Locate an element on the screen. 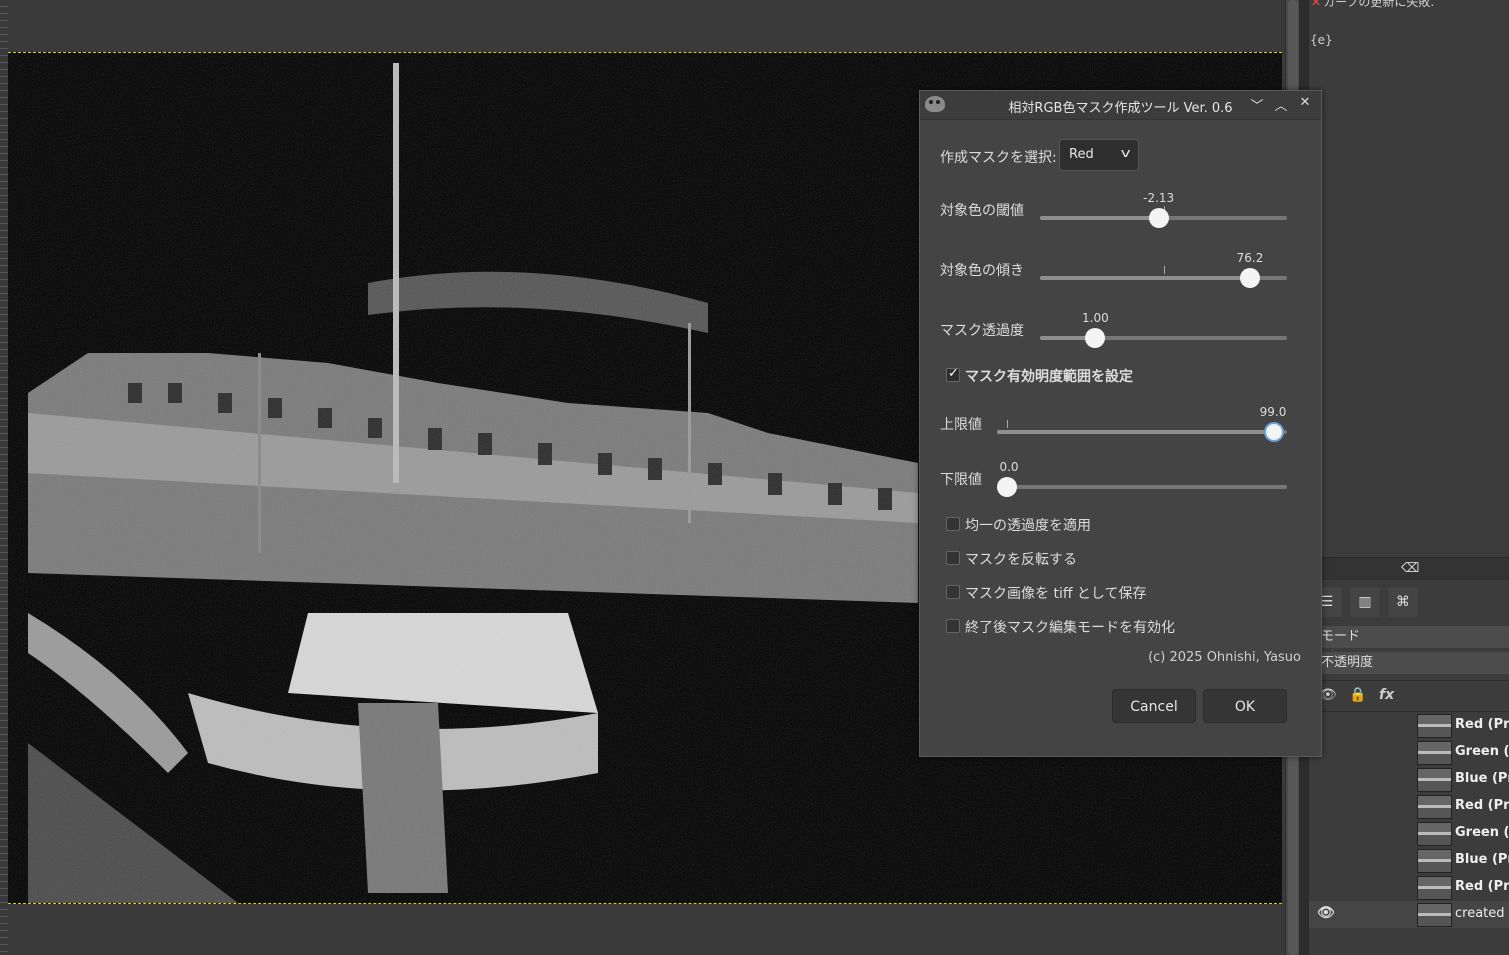 The image size is (1509, 955). slider-track is located at coordinates (1142, 487).